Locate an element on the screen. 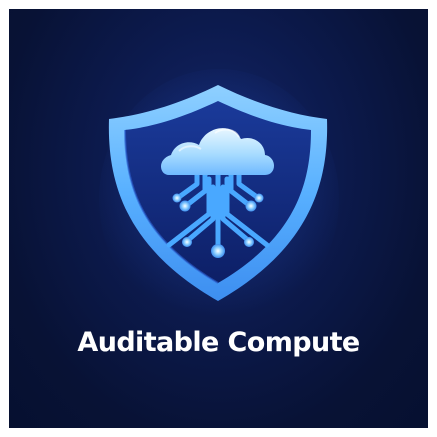 The image size is (437, 437). brand-name: Auditable Compute is located at coordinates (218, 342).